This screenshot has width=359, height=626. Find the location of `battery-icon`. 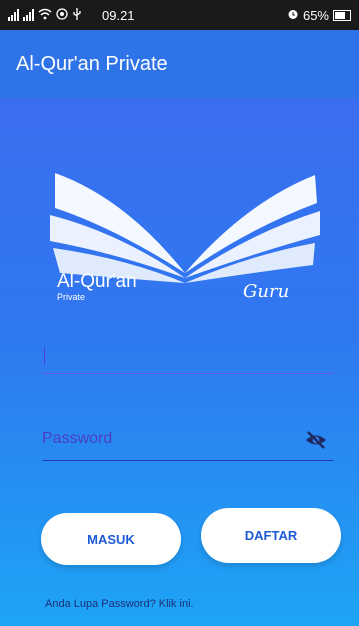

battery-icon is located at coordinates (342, 15).